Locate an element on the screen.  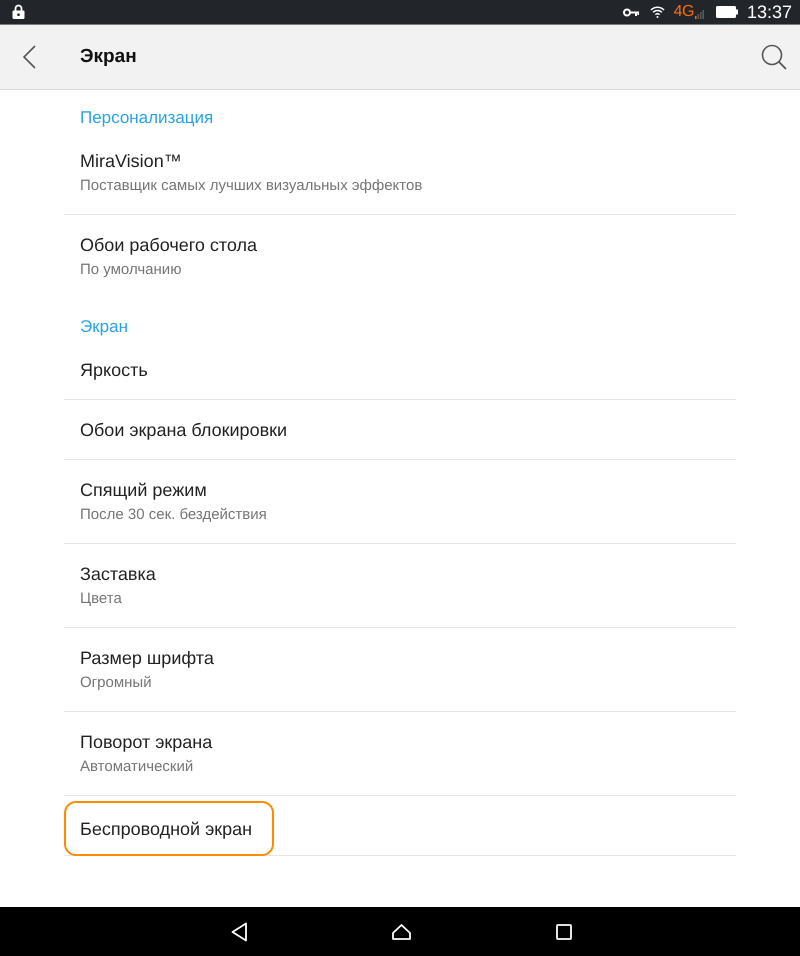
setting-title: Размер шрифта is located at coordinates (147, 658).